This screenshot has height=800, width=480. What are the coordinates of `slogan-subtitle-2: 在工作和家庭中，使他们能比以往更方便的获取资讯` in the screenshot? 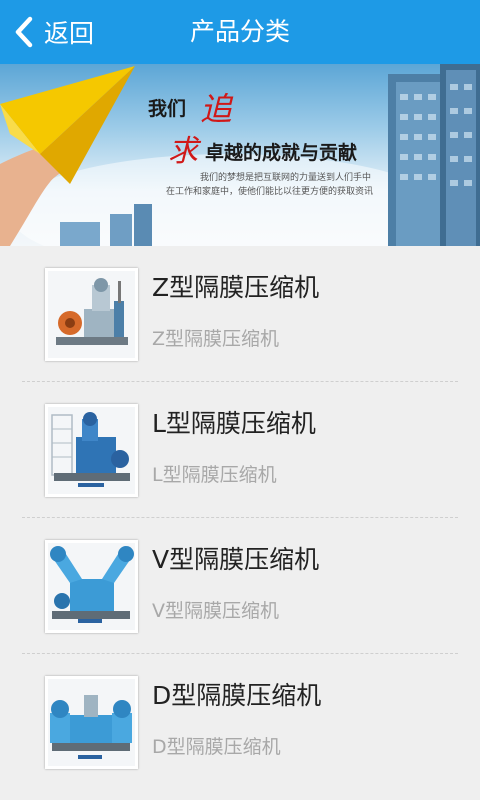 It's located at (270, 192).